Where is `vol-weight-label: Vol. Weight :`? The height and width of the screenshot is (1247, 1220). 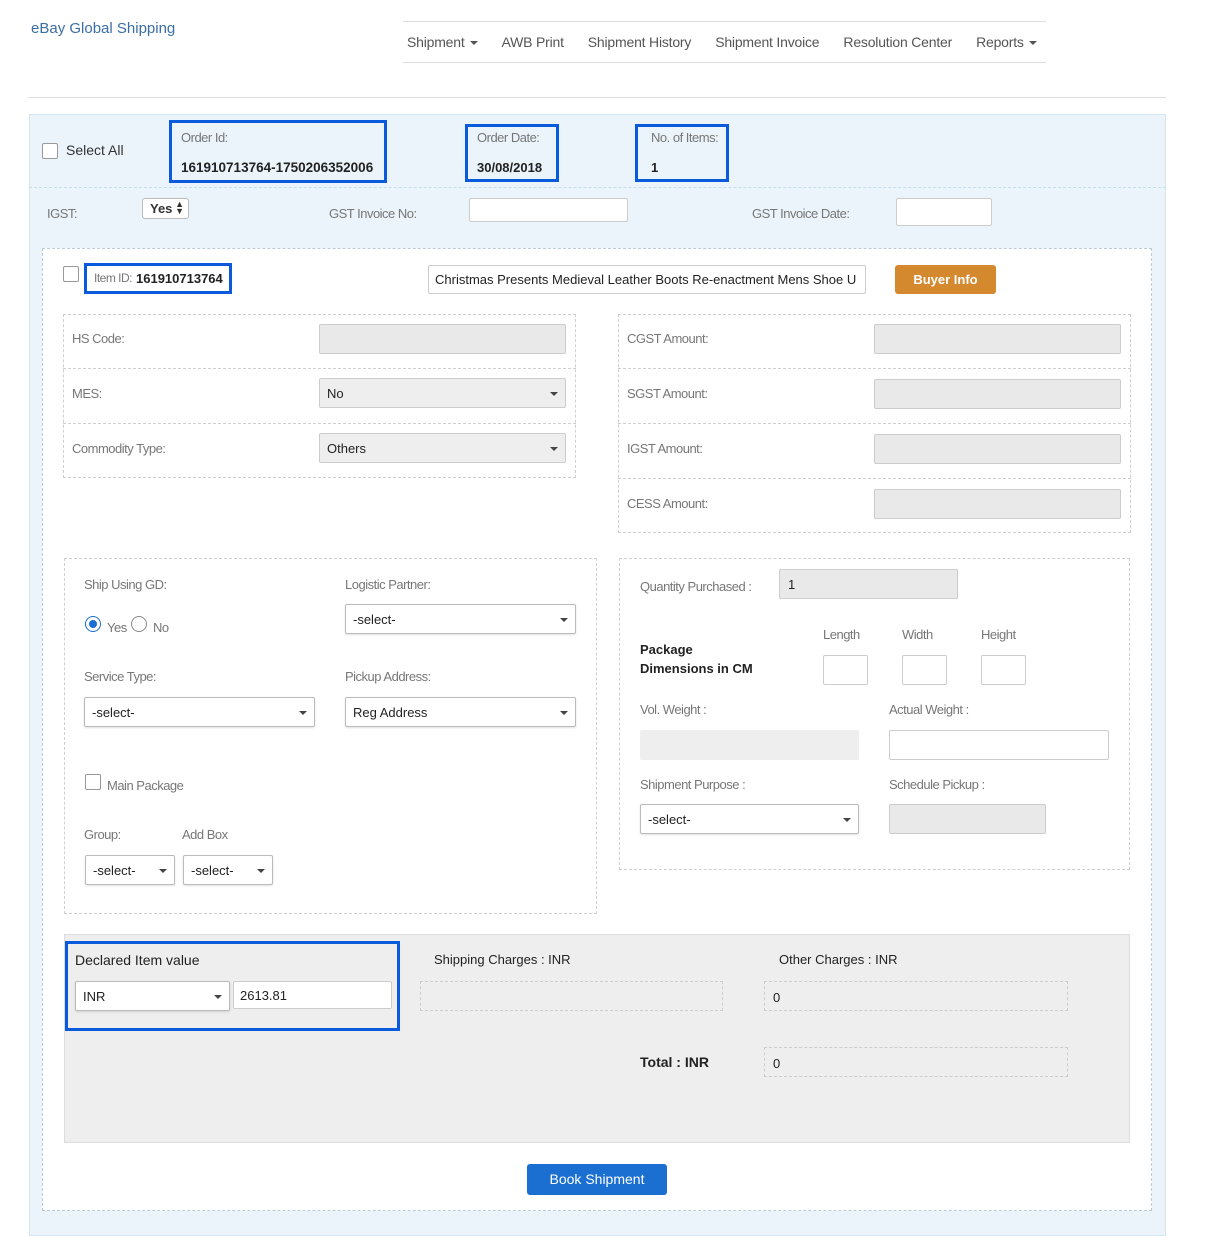
vol-weight-label: Vol. Weight : is located at coordinates (673, 709).